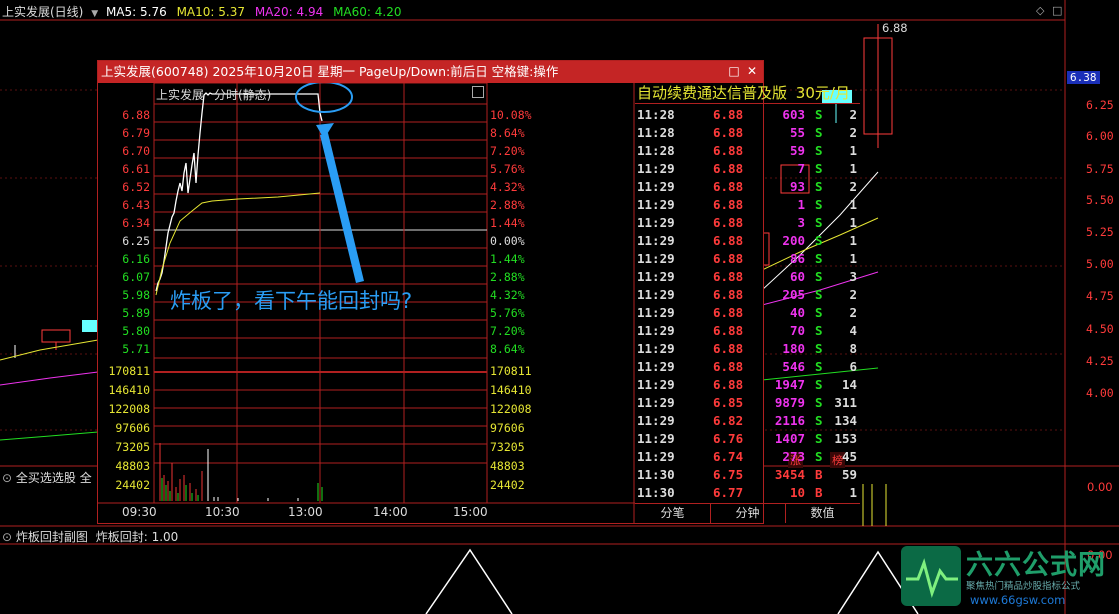  Describe the element at coordinates (931, 576) in the screenshot. I see `watermark-logo-icon` at that location.